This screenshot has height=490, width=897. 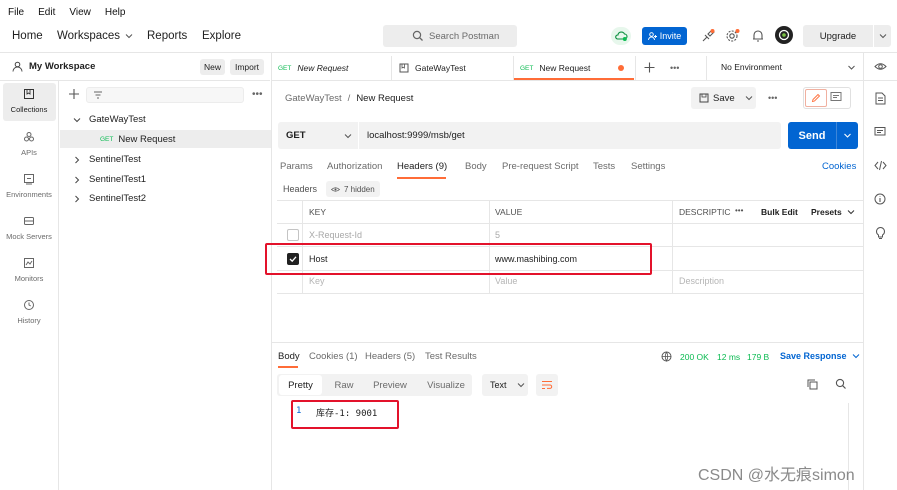 I want to click on bulk-edit-button: Bulk Edit, so click(x=779, y=212).